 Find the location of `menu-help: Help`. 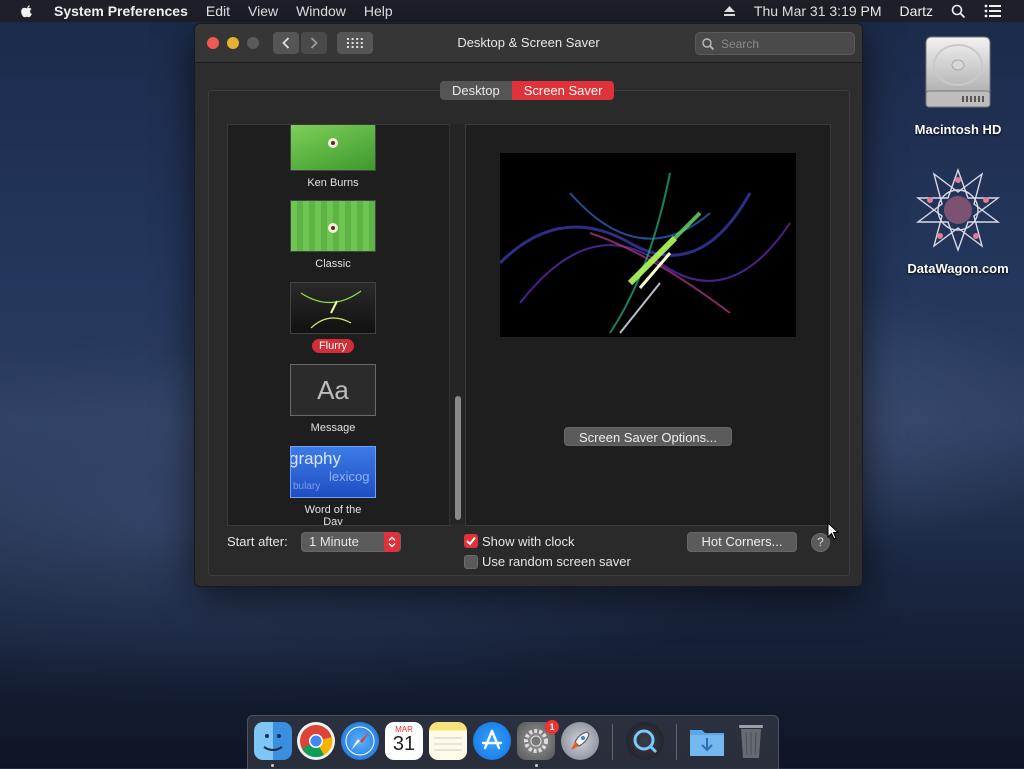

menu-help: Help is located at coordinates (378, 11).